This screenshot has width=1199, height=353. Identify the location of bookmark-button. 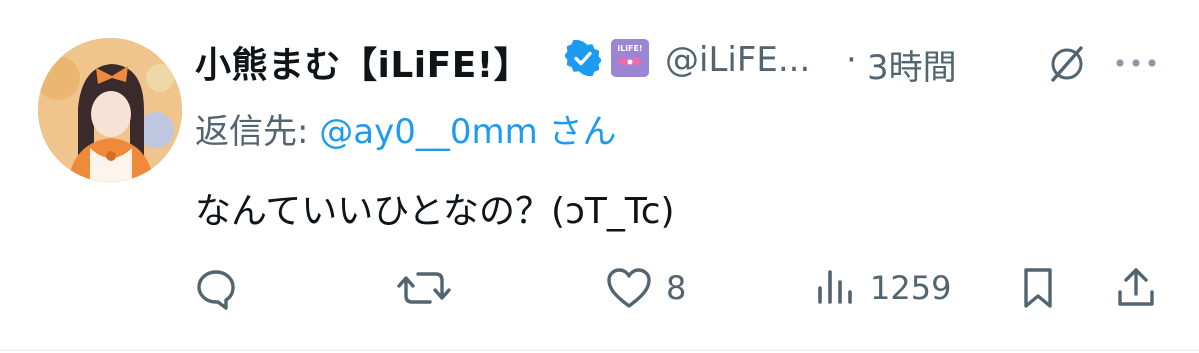
(1038, 288).